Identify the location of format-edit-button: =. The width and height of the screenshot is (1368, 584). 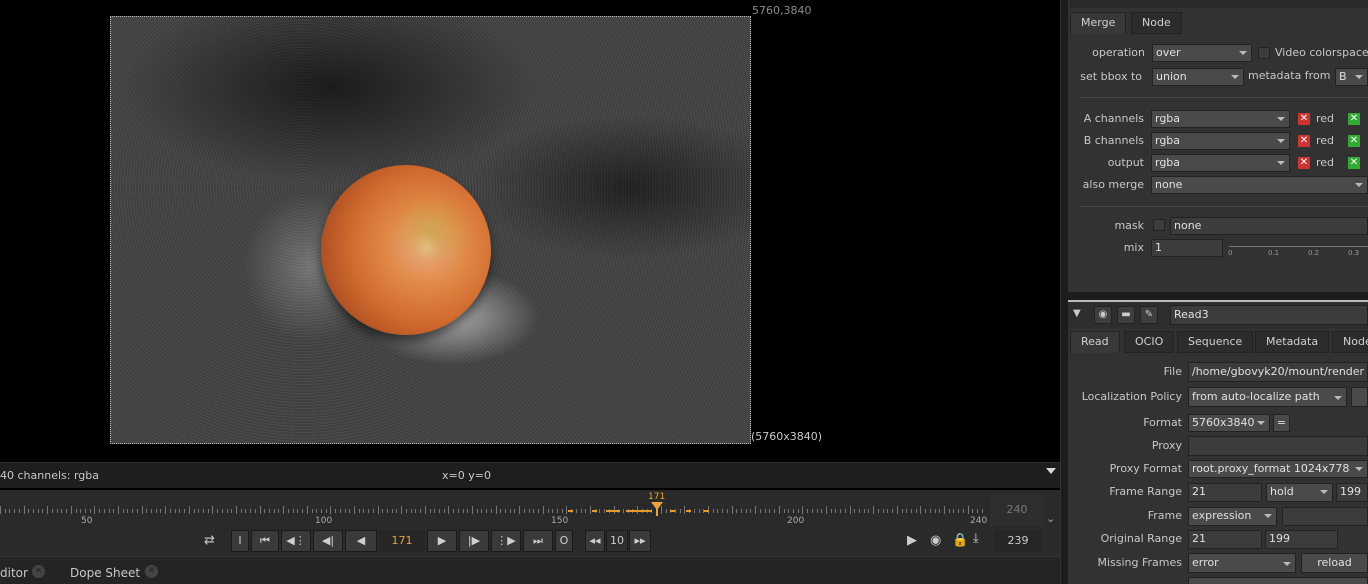
(1281, 423).